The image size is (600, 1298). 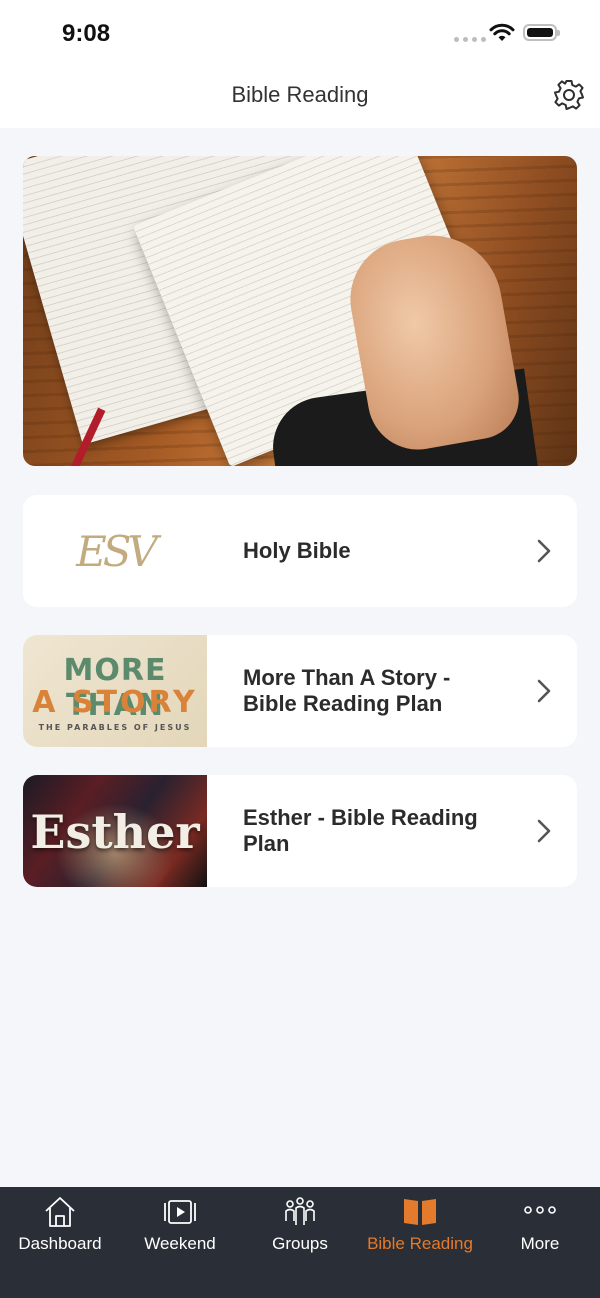 I want to click on more-than-a-story-artwork: MORE THAN A STORY THE PARABLES OF JESUS, so click(x=115, y=691).